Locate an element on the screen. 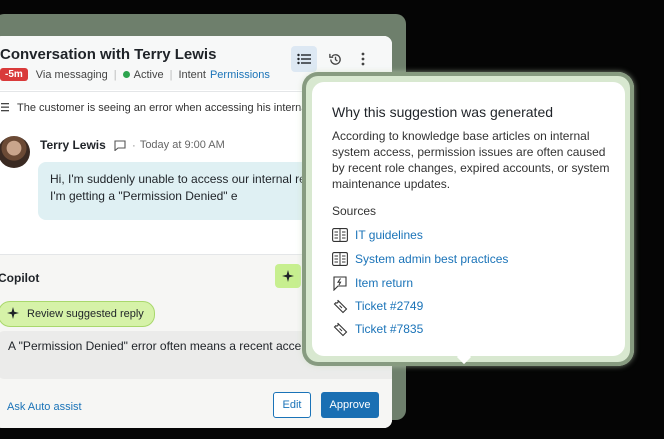 This screenshot has height=439, width=664. message-time: Today at 9:00 AM is located at coordinates (182, 145).